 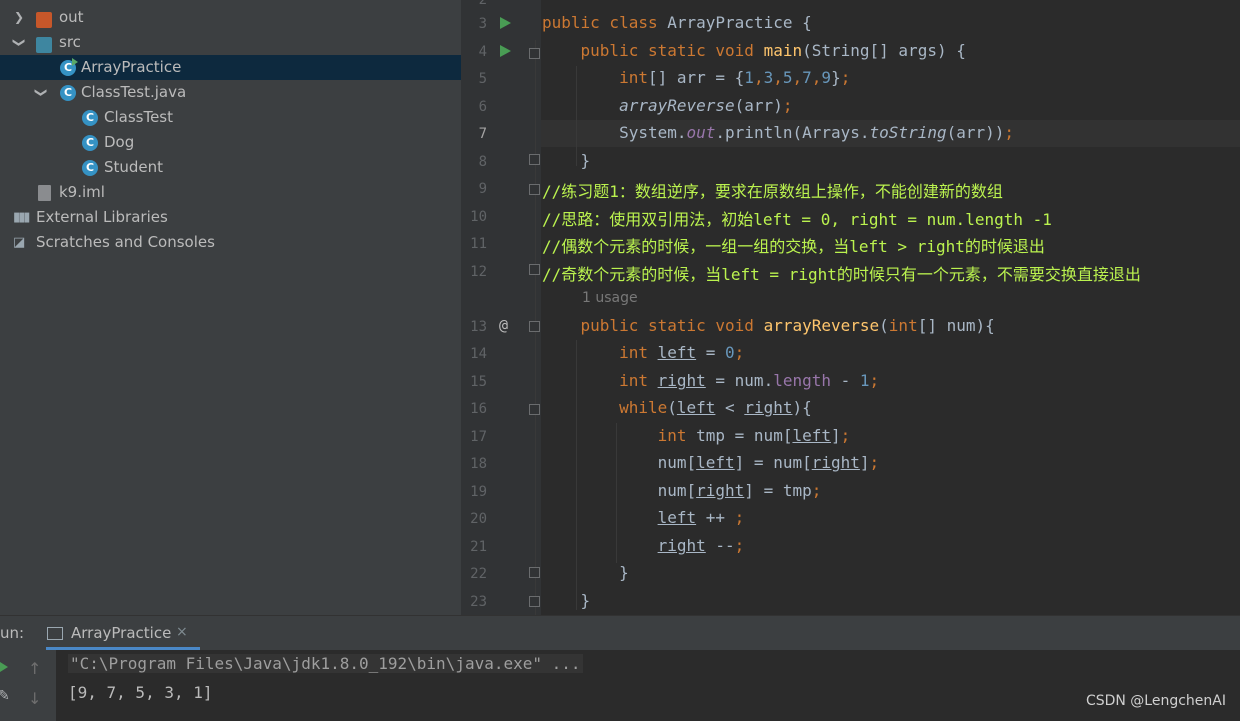 What do you see at coordinates (566, 160) in the screenshot?
I see `code-line-8: }` at bounding box center [566, 160].